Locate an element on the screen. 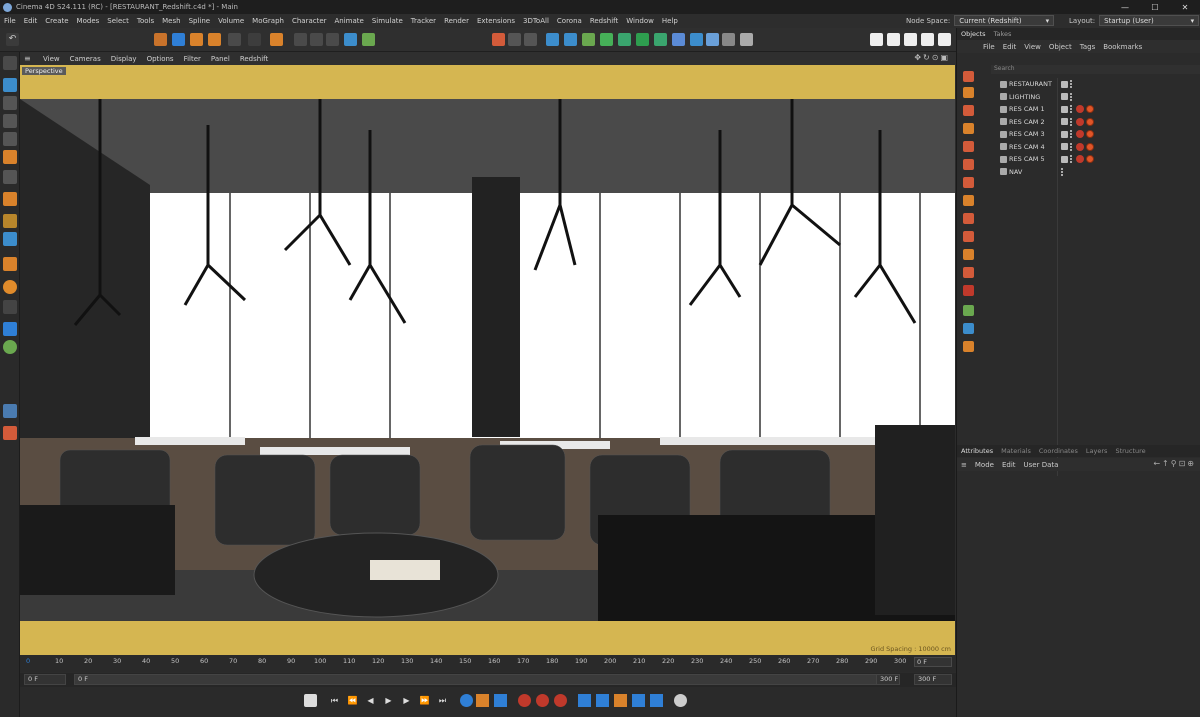 Image resolution: width=1200 pixels, height=717 pixels. scene-icon is located at coordinates (728, 39).